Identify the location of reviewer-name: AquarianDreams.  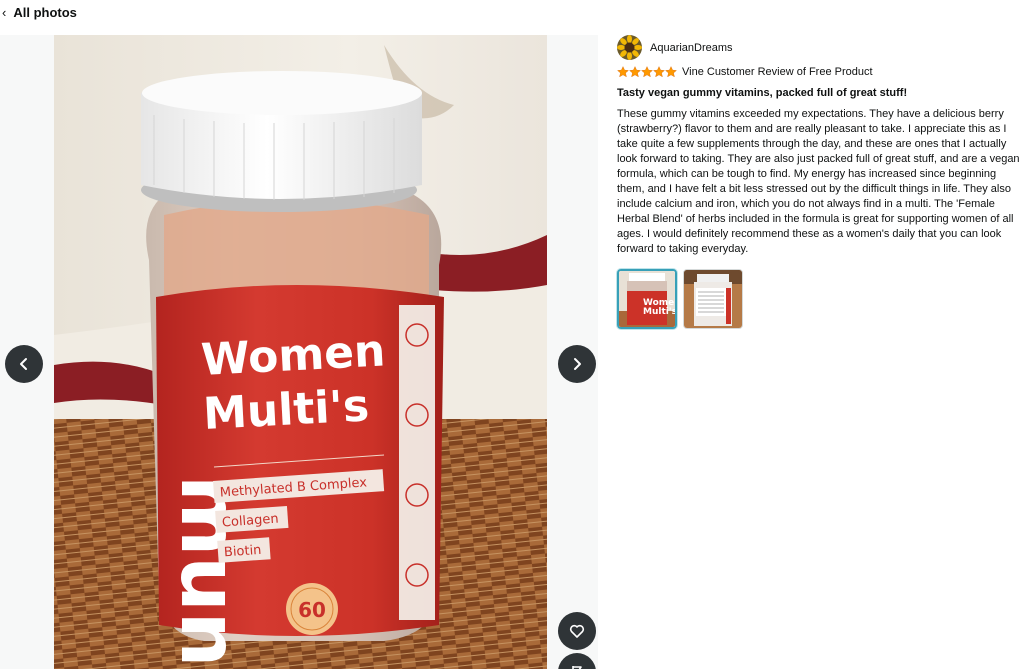
(691, 47).